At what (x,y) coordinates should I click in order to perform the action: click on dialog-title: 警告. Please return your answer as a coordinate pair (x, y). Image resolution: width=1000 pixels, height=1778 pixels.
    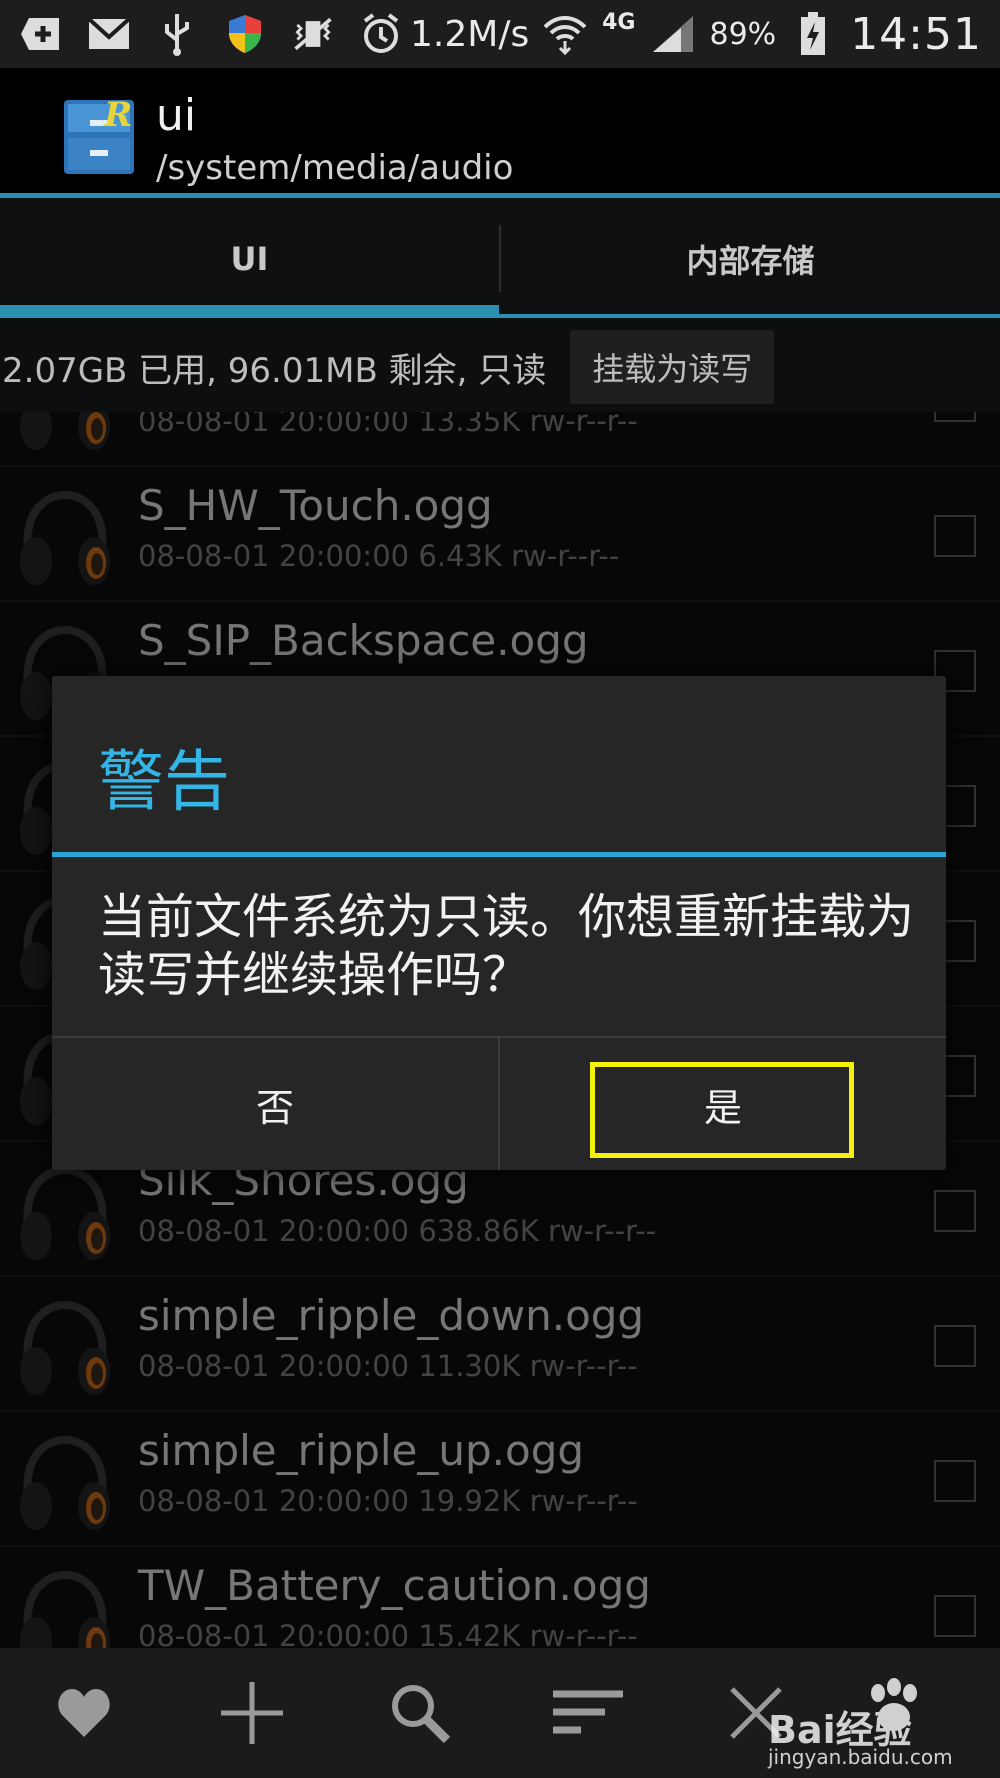
    Looking at the image, I should click on (164, 781).